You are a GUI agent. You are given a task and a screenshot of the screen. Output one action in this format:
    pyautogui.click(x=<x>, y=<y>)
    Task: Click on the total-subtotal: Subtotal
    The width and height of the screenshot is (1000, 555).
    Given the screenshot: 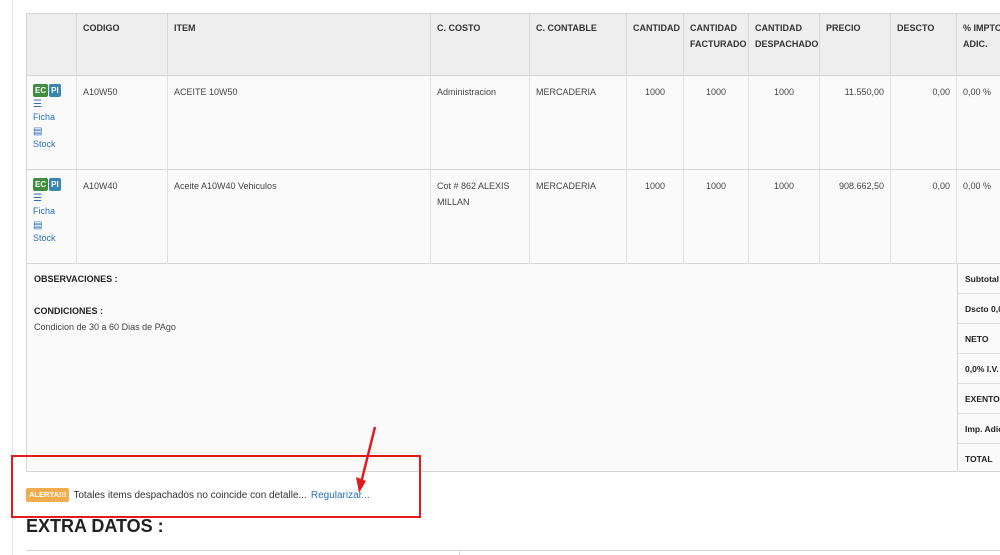 What is the action you would take?
    pyautogui.click(x=979, y=279)
    